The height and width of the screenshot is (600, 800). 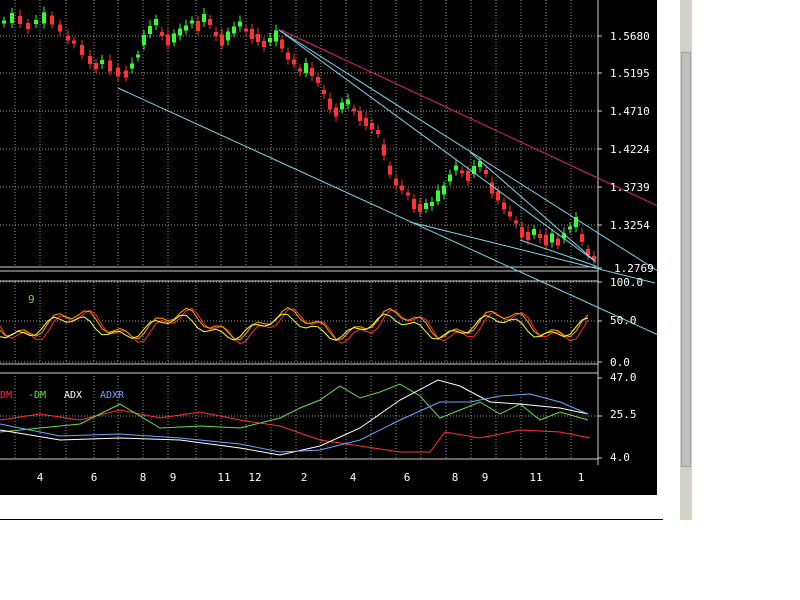 I want to click on legend-dm: DM, so click(x=6, y=395).